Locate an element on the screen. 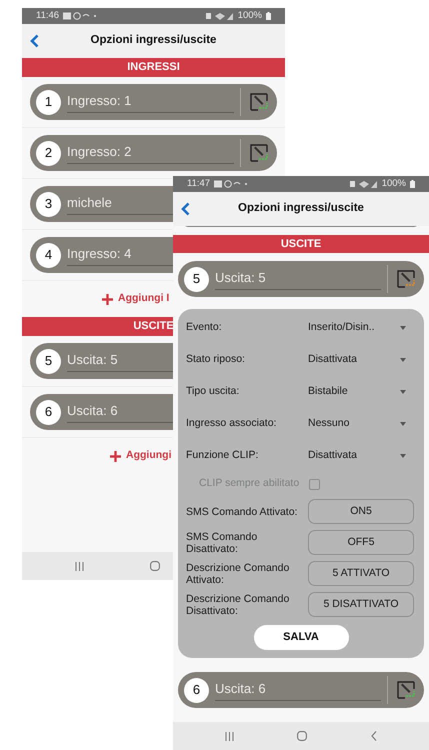 The height and width of the screenshot is (750, 429). dropdown-field: Ingresso associato: Nessuno is located at coordinates (301, 424).